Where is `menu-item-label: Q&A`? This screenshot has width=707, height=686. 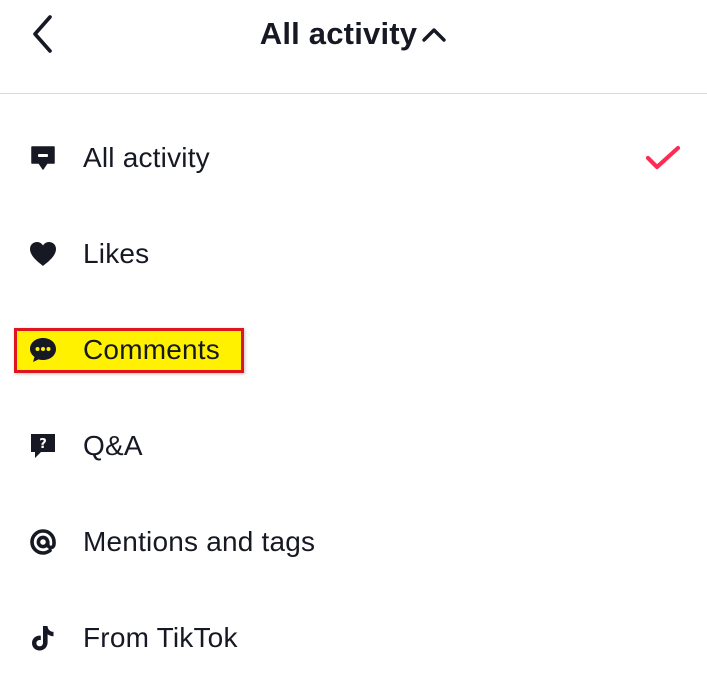 menu-item-label: Q&A is located at coordinates (113, 445).